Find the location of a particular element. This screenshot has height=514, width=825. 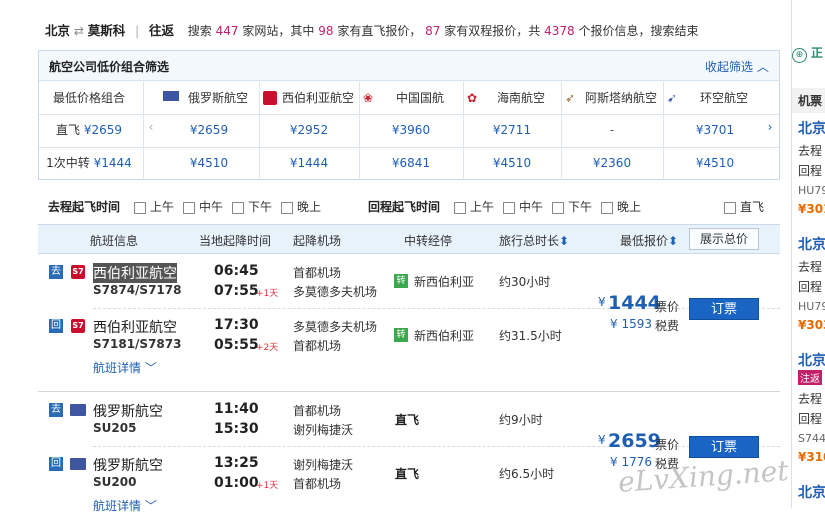

airline-direct-price: ¥2659 is located at coordinates (209, 130).